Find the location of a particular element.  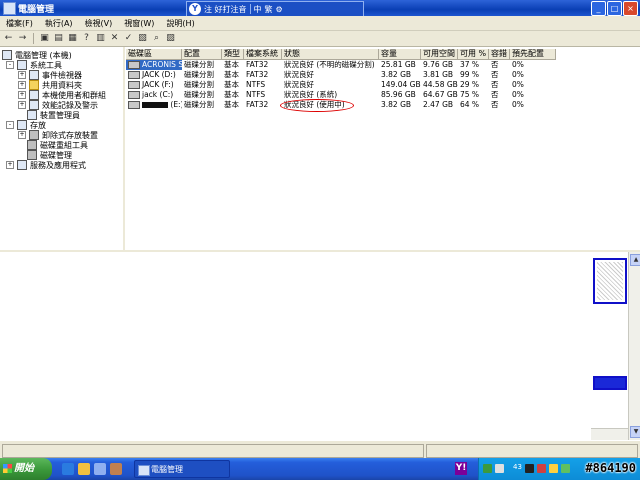

tree-node-services: + 服務及應用程式 is located at coordinates (46, 165).